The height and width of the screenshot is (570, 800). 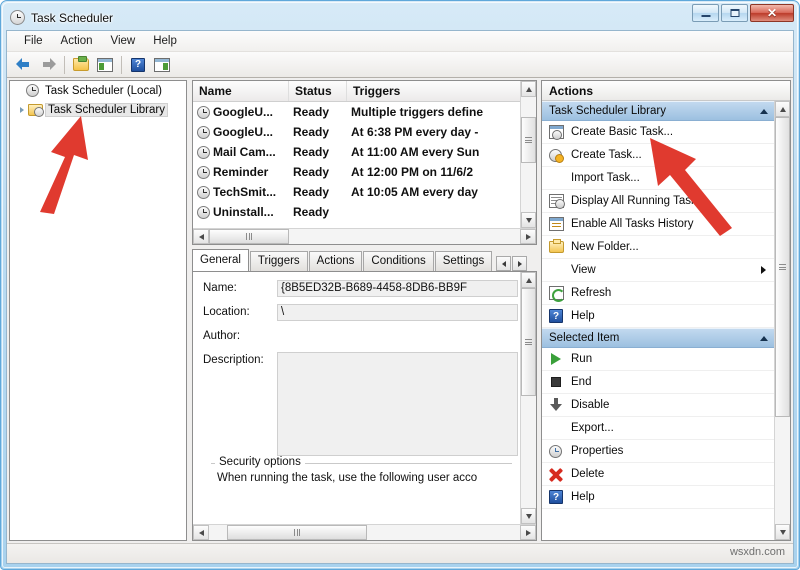 I want to click on actions-group-task-scheduler-library: Task Scheduler Library, so click(x=658, y=111).